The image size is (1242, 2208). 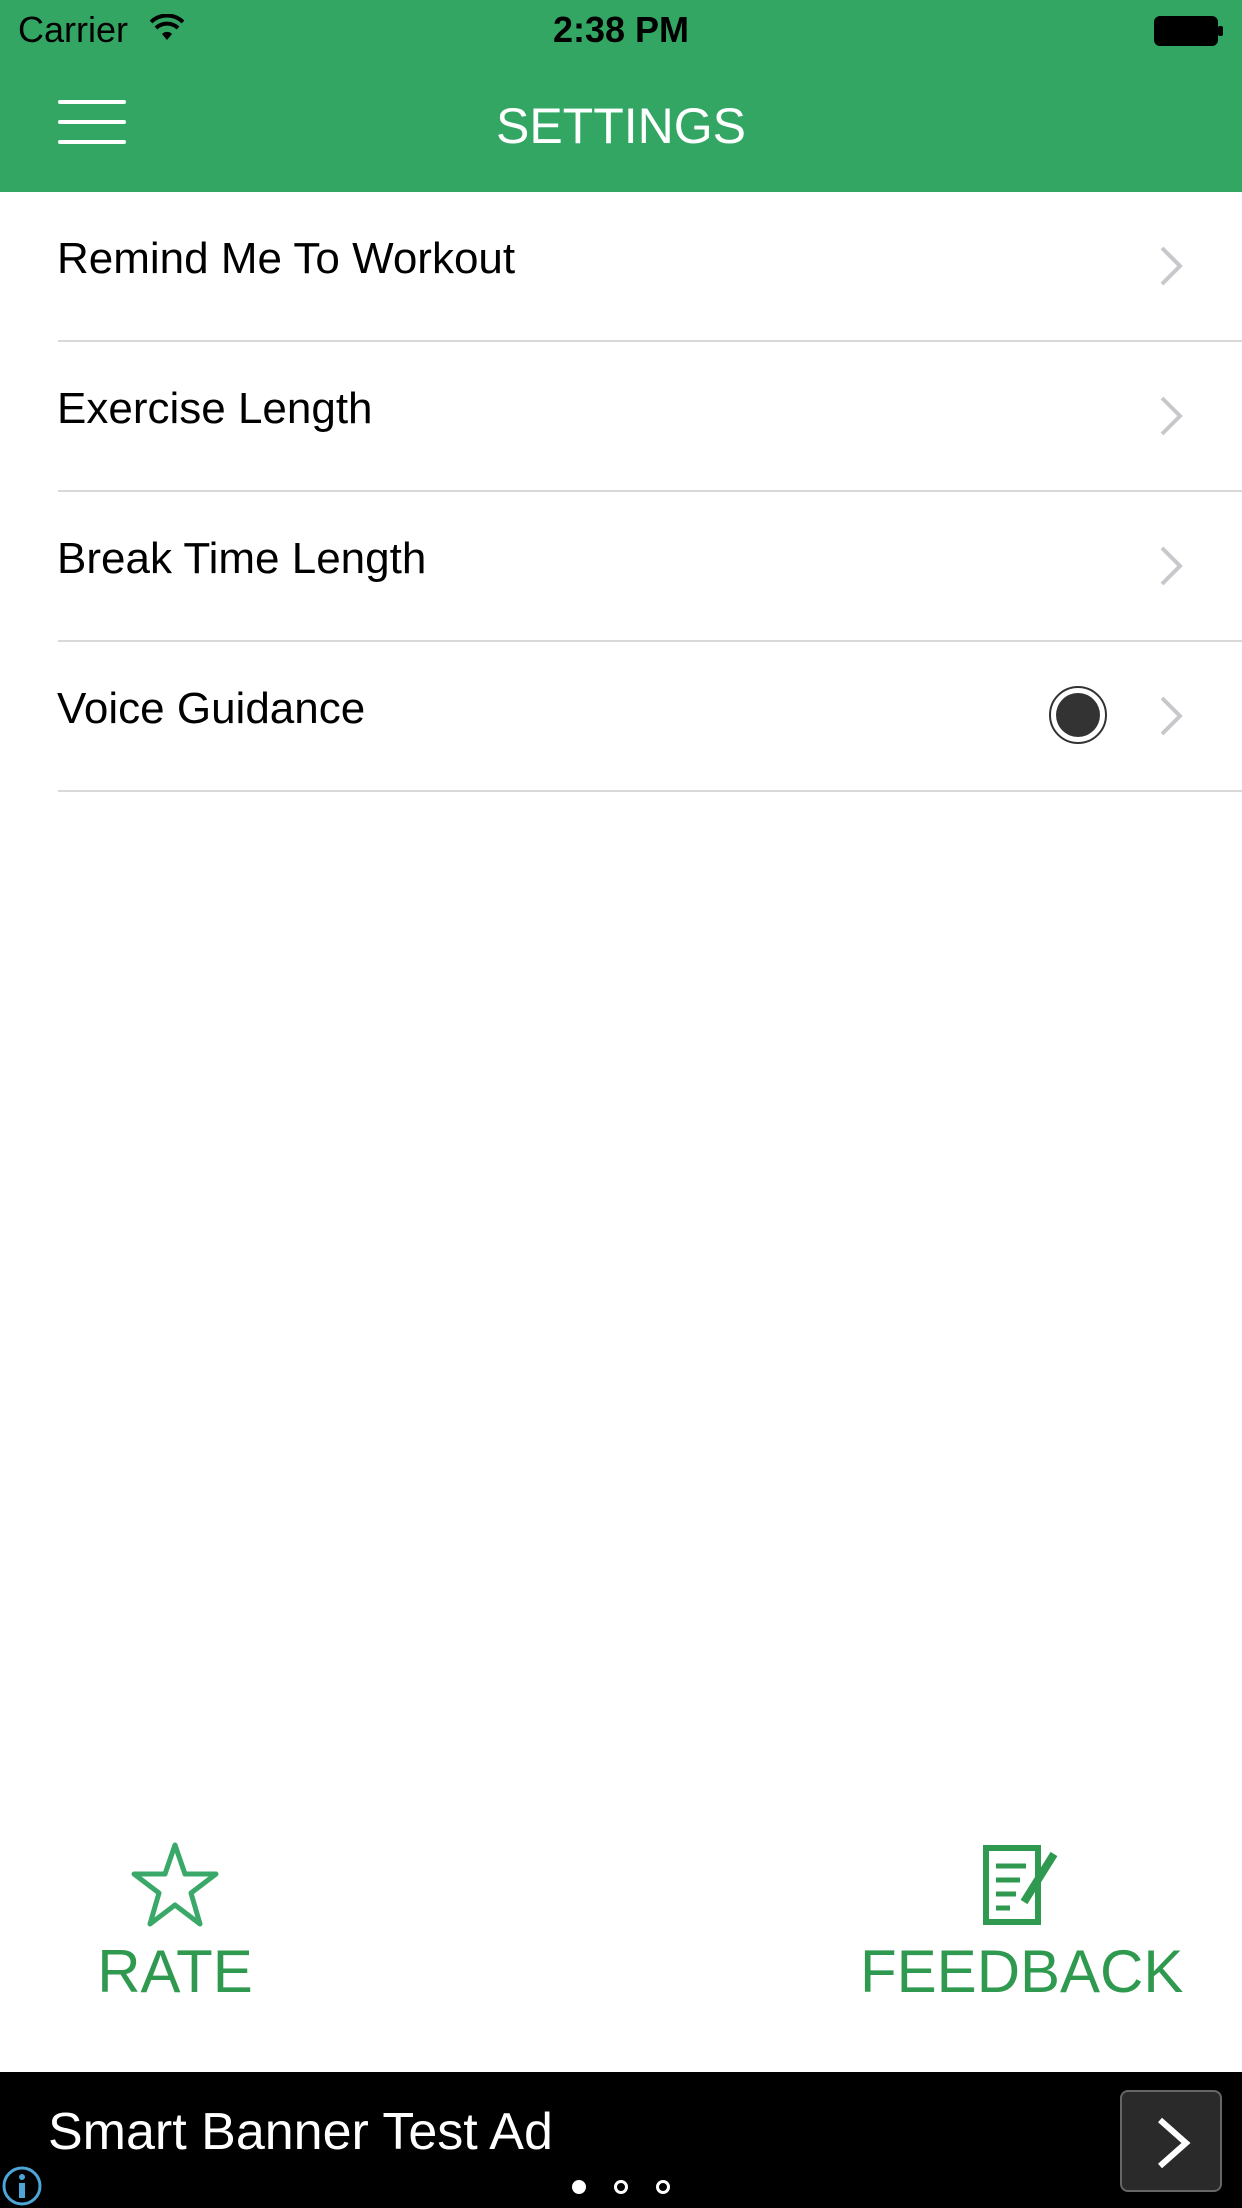 I want to click on rate-button: RATE, so click(x=175, y=1924).